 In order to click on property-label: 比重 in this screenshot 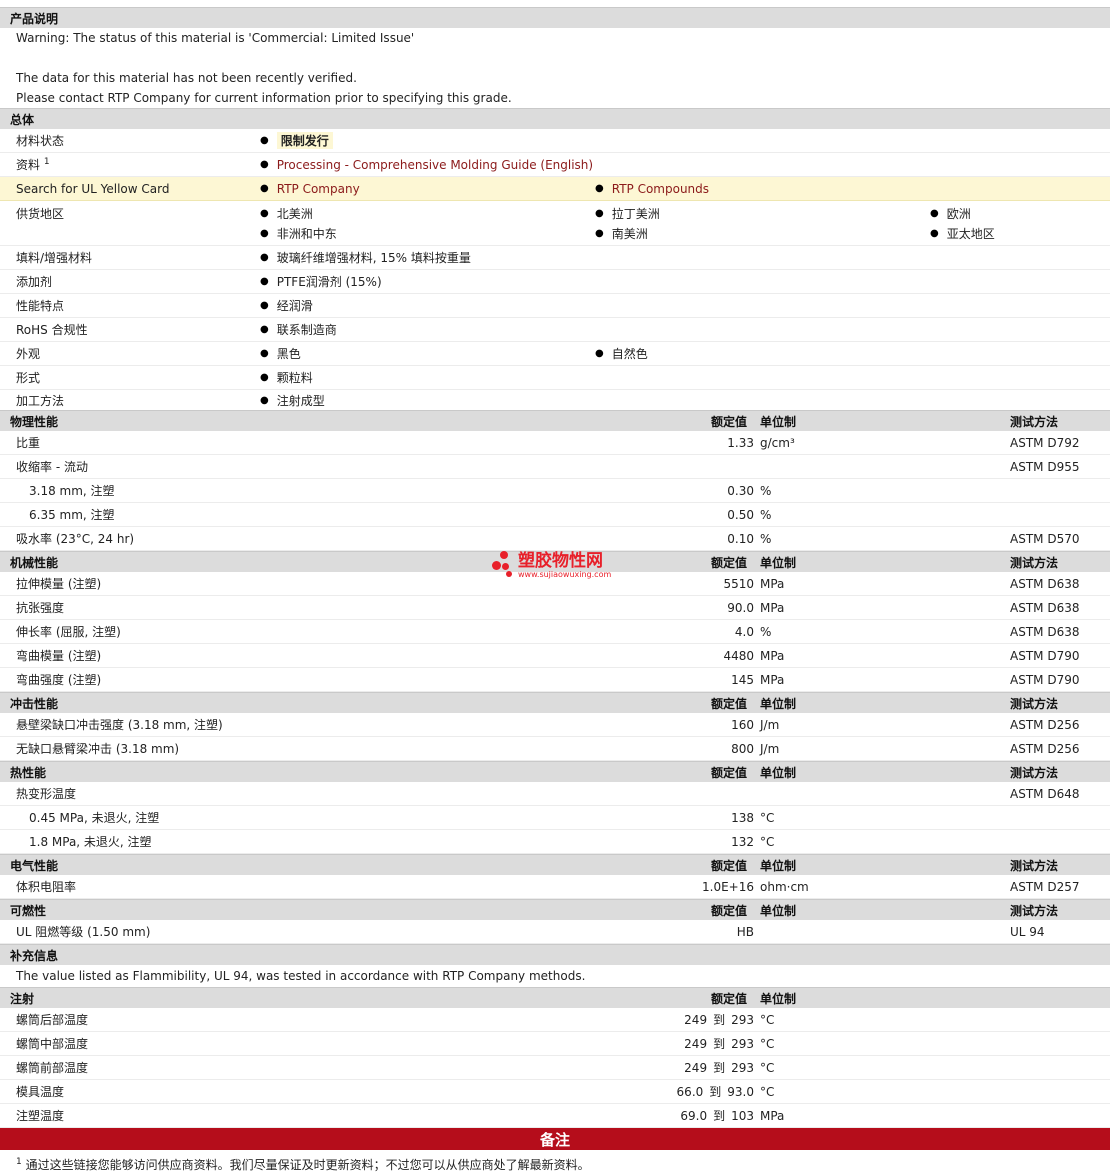, I will do `click(28, 443)`.